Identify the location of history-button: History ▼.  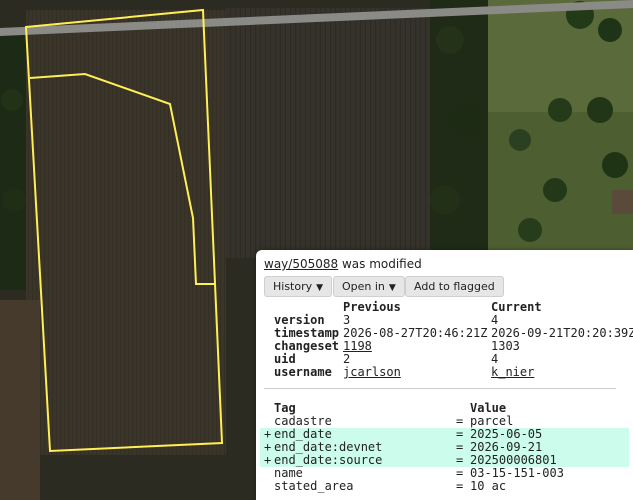
(298, 286).